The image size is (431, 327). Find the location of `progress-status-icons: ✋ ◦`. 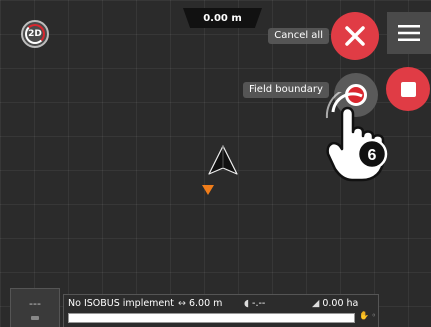

progress-status-icons: ✋ ◦ is located at coordinates (368, 315).